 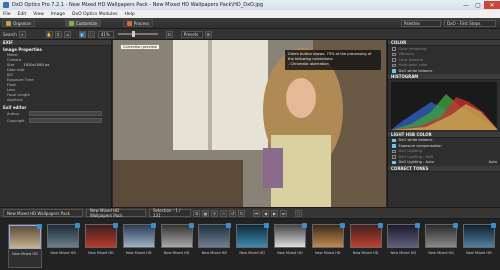 What do you see at coordinates (8, 23) in the screenshot?
I see `organize-icon` at bounding box center [8, 23].